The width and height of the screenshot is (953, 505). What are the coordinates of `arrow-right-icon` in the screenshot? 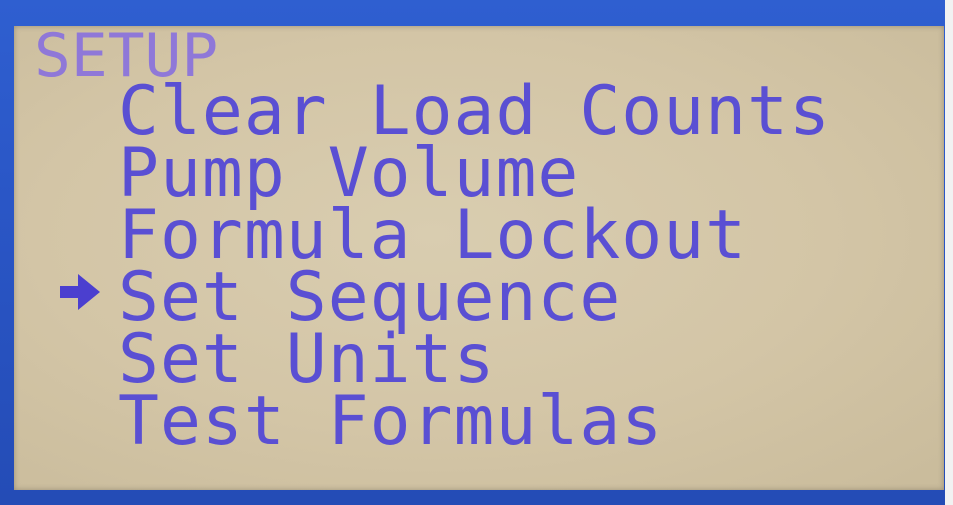 It's located at (80, 292).